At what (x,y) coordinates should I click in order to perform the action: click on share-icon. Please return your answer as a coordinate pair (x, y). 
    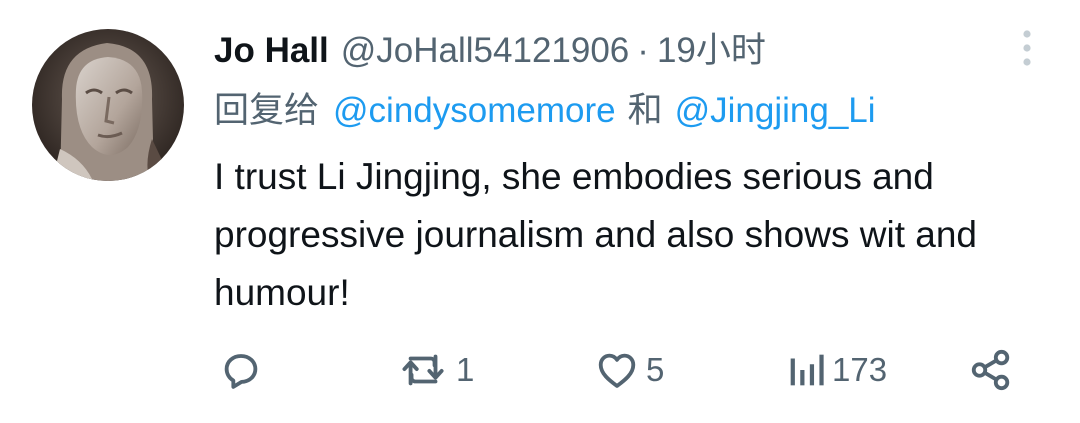
    Looking at the image, I should click on (990, 370).